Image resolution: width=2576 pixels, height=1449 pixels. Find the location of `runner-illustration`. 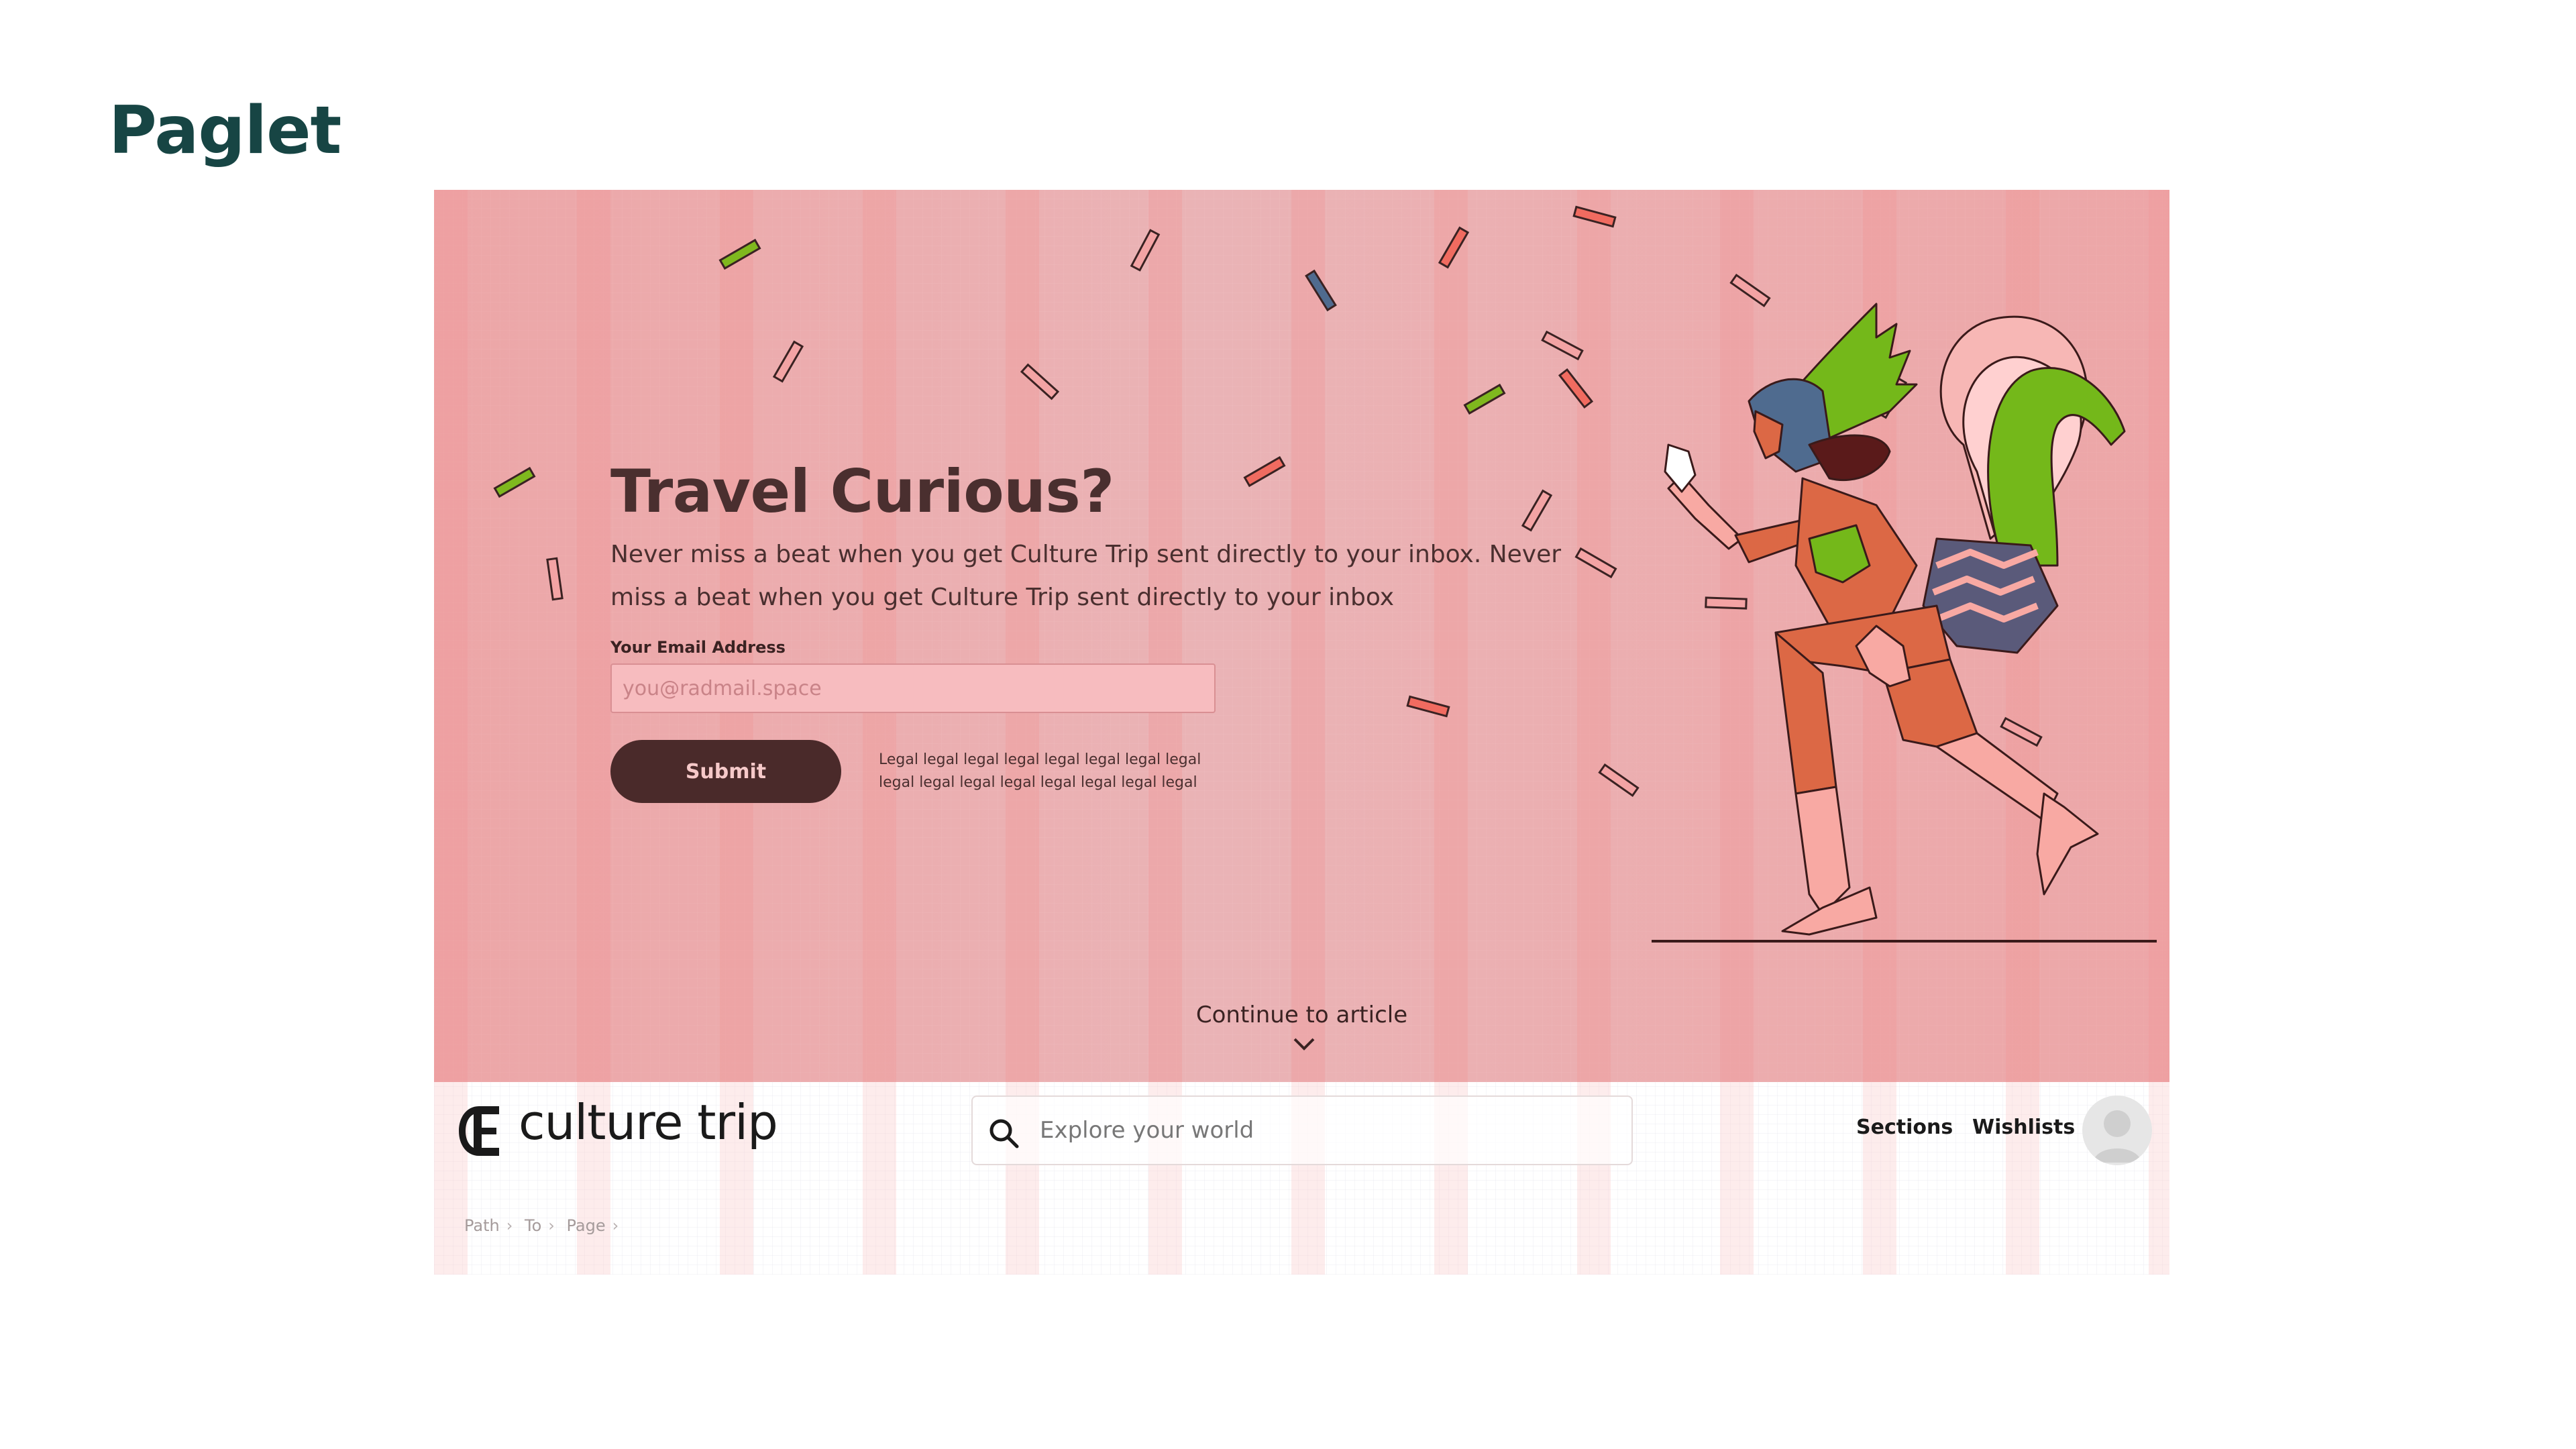

runner-illustration is located at coordinates (1904, 623).